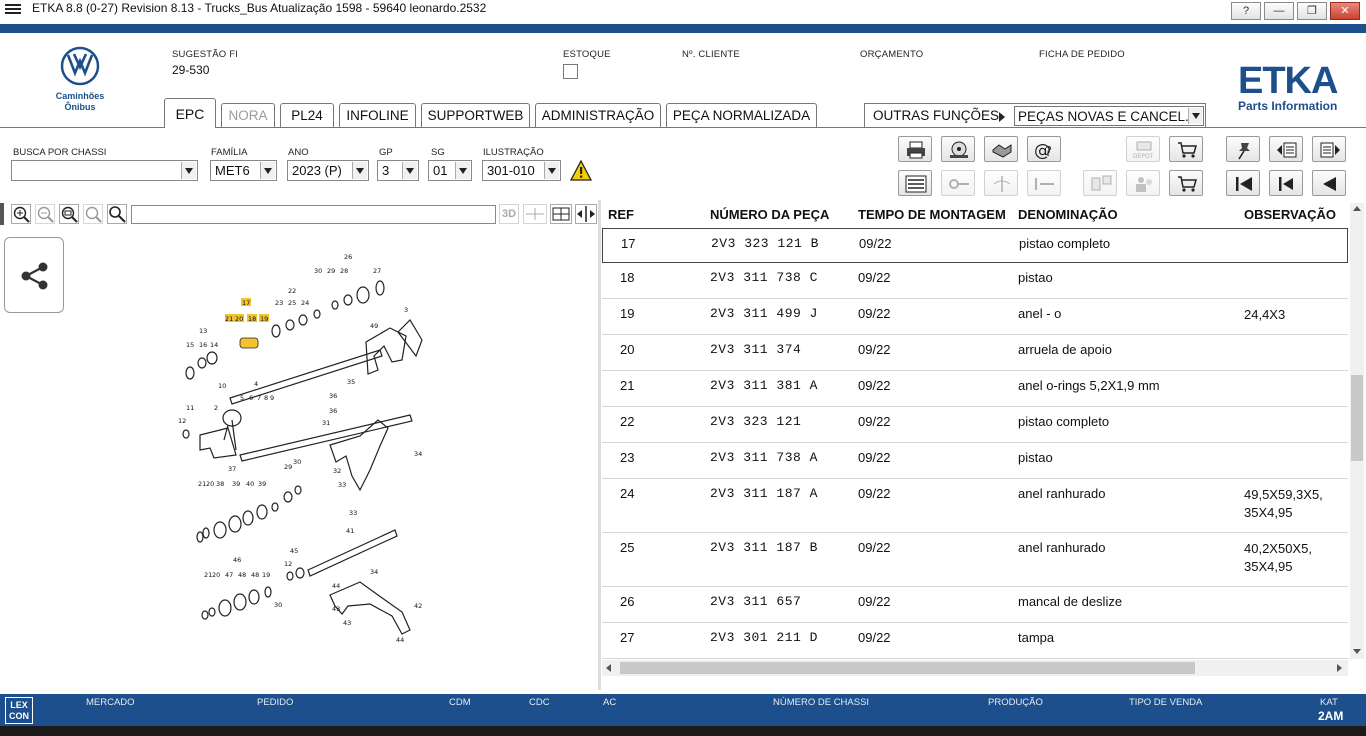 The height and width of the screenshot is (736, 1366). What do you see at coordinates (598, 115) in the screenshot?
I see `tab-administracao: ADMINISTRAÇÃO` at bounding box center [598, 115].